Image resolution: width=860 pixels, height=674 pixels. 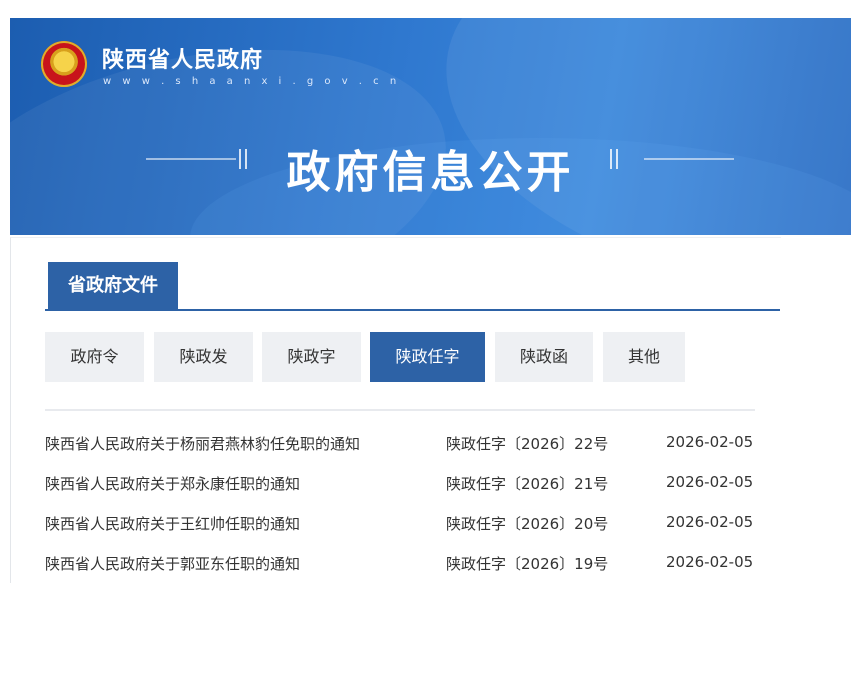 I want to click on decorative-ticks-right, so click(x=618, y=159).